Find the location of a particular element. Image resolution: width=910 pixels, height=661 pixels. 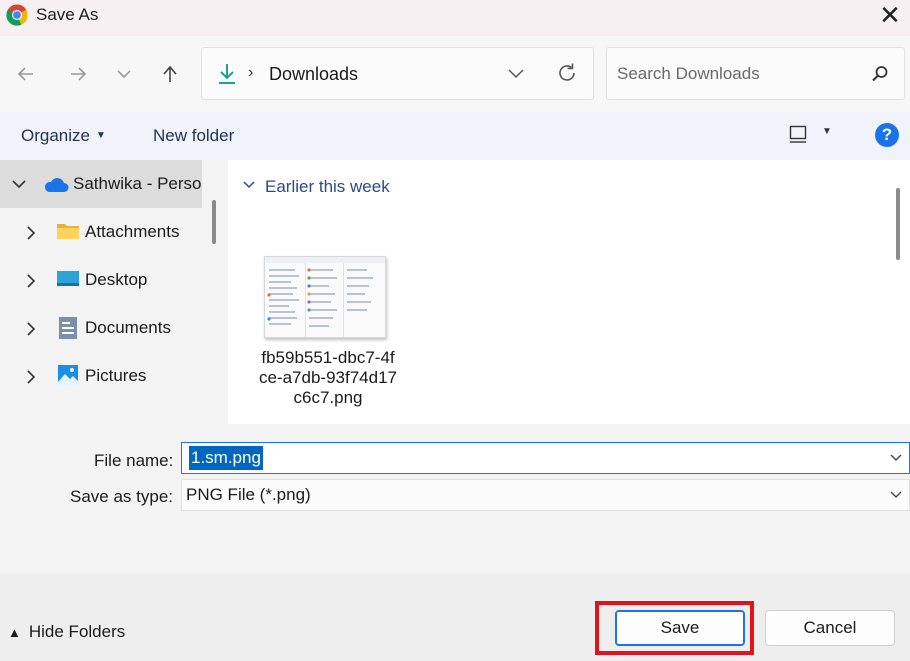

sidebar-label-attachments: Attachments is located at coordinates (132, 231).